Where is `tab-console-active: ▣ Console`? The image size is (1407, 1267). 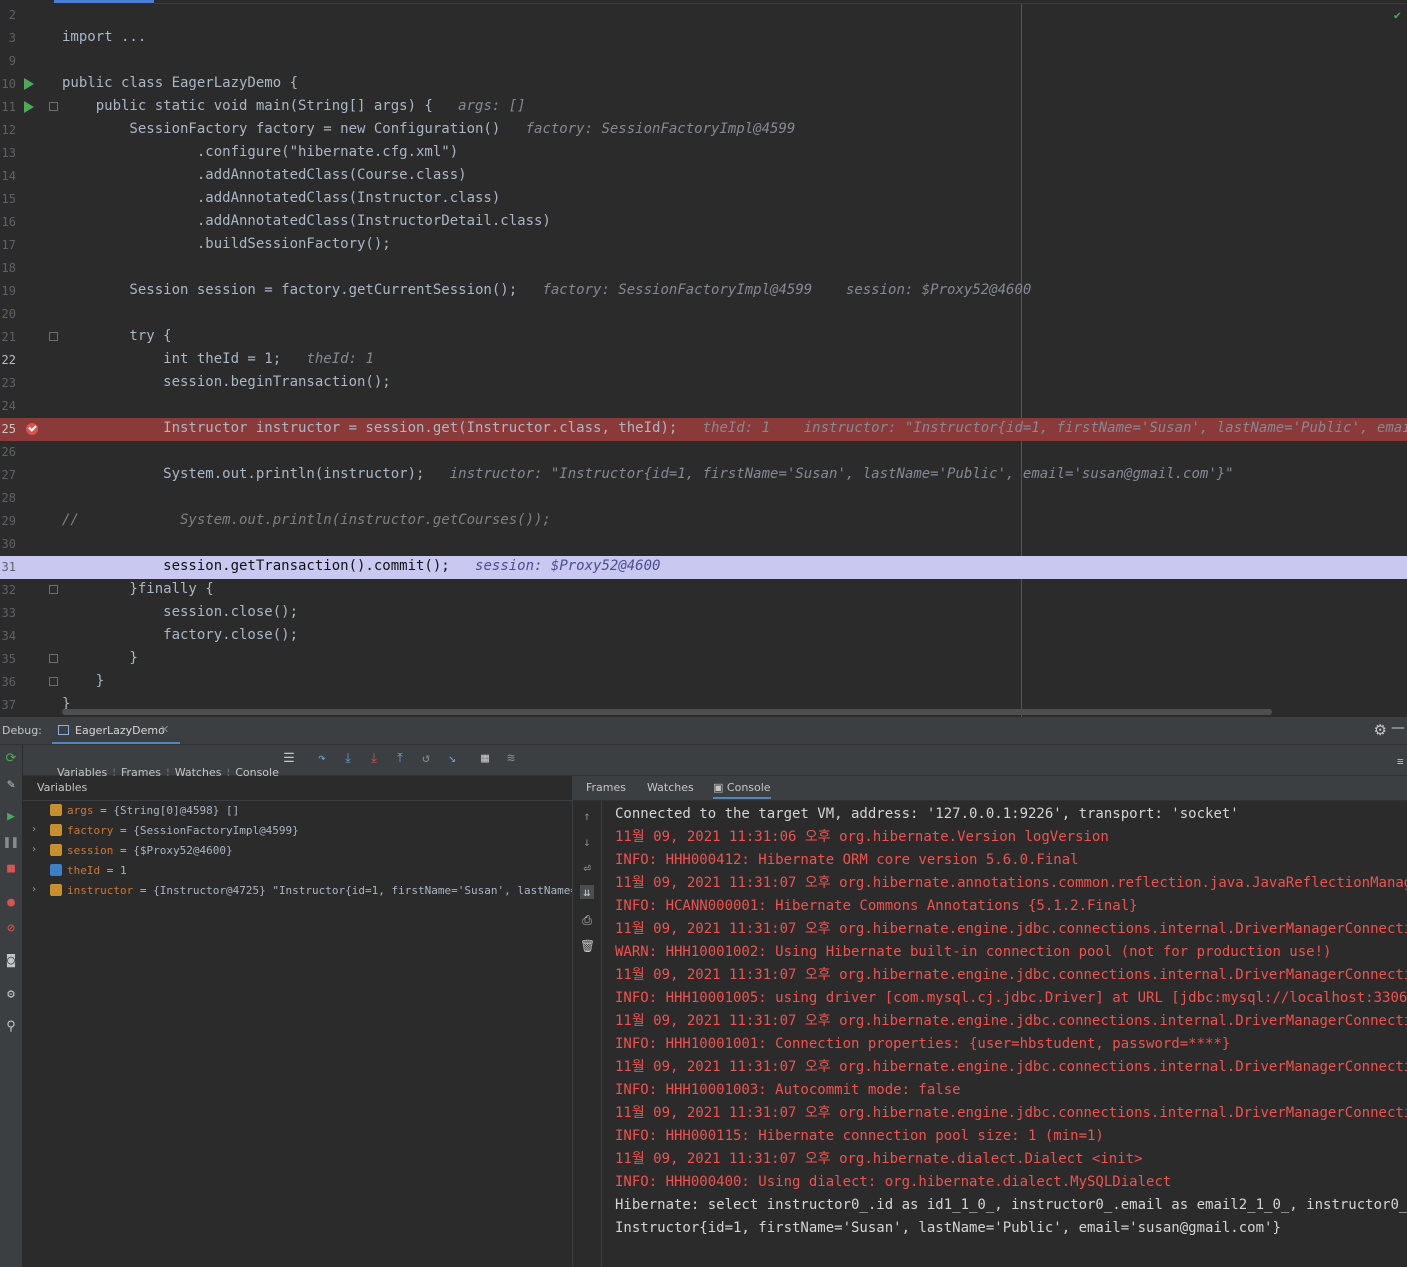 tab-console-active: ▣ Console is located at coordinates (742, 790).